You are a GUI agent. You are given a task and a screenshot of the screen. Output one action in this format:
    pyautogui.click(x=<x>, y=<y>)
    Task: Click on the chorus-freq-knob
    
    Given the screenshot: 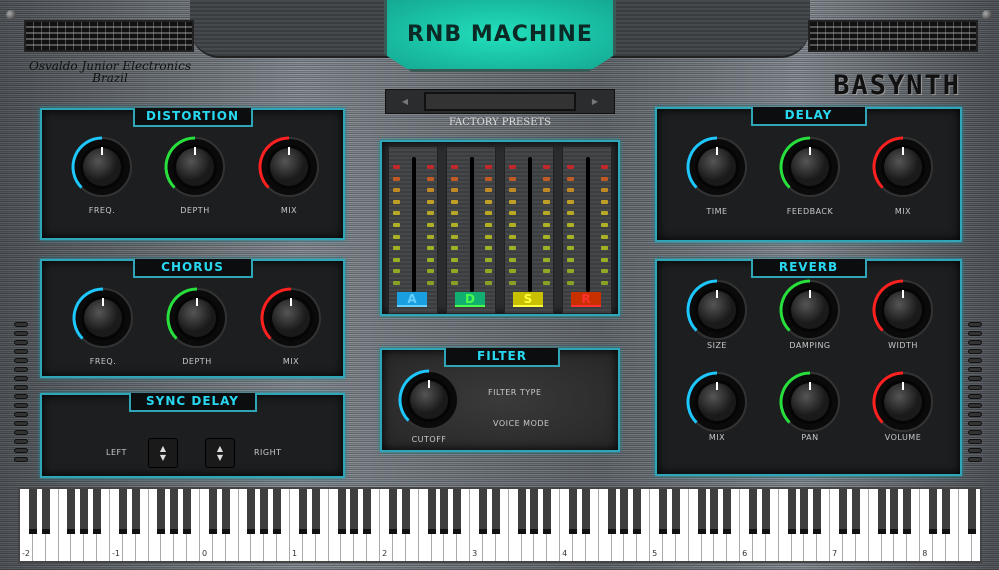 What is the action you would take?
    pyautogui.click(x=103, y=318)
    